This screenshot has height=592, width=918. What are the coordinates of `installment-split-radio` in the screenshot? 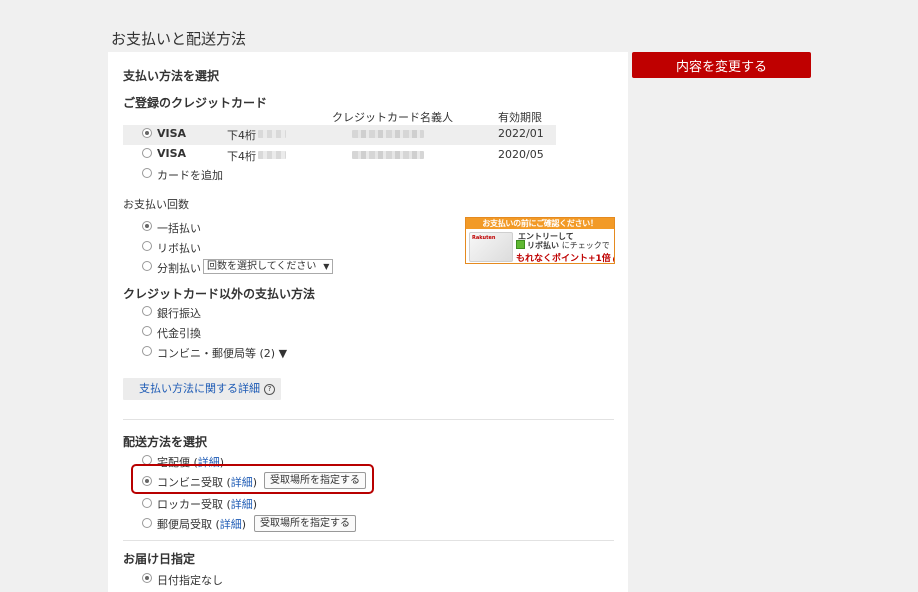 It's located at (147, 266).